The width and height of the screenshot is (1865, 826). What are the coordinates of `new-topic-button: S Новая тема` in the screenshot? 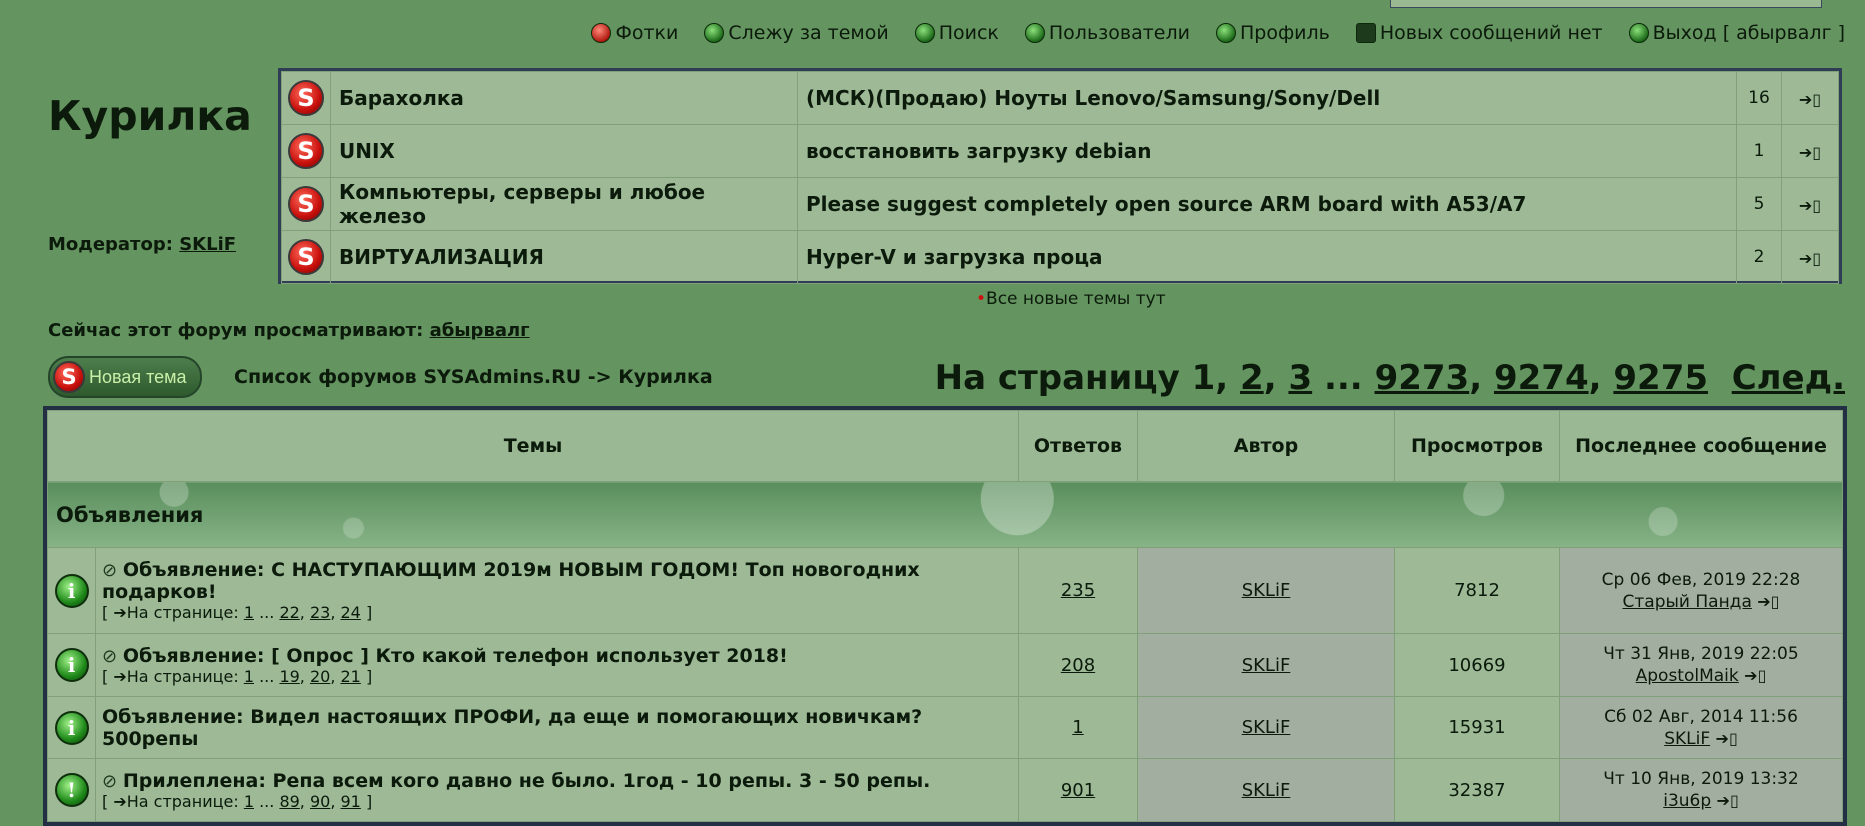 It's located at (125, 377).